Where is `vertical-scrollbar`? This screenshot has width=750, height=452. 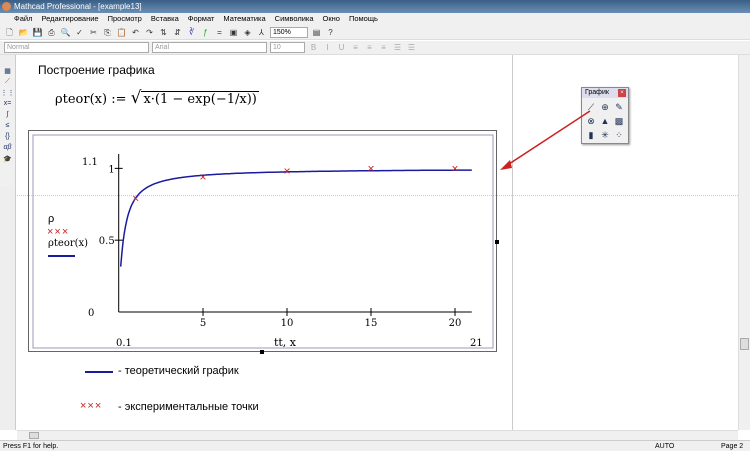
vertical-scrollbar is located at coordinates (744, 242).